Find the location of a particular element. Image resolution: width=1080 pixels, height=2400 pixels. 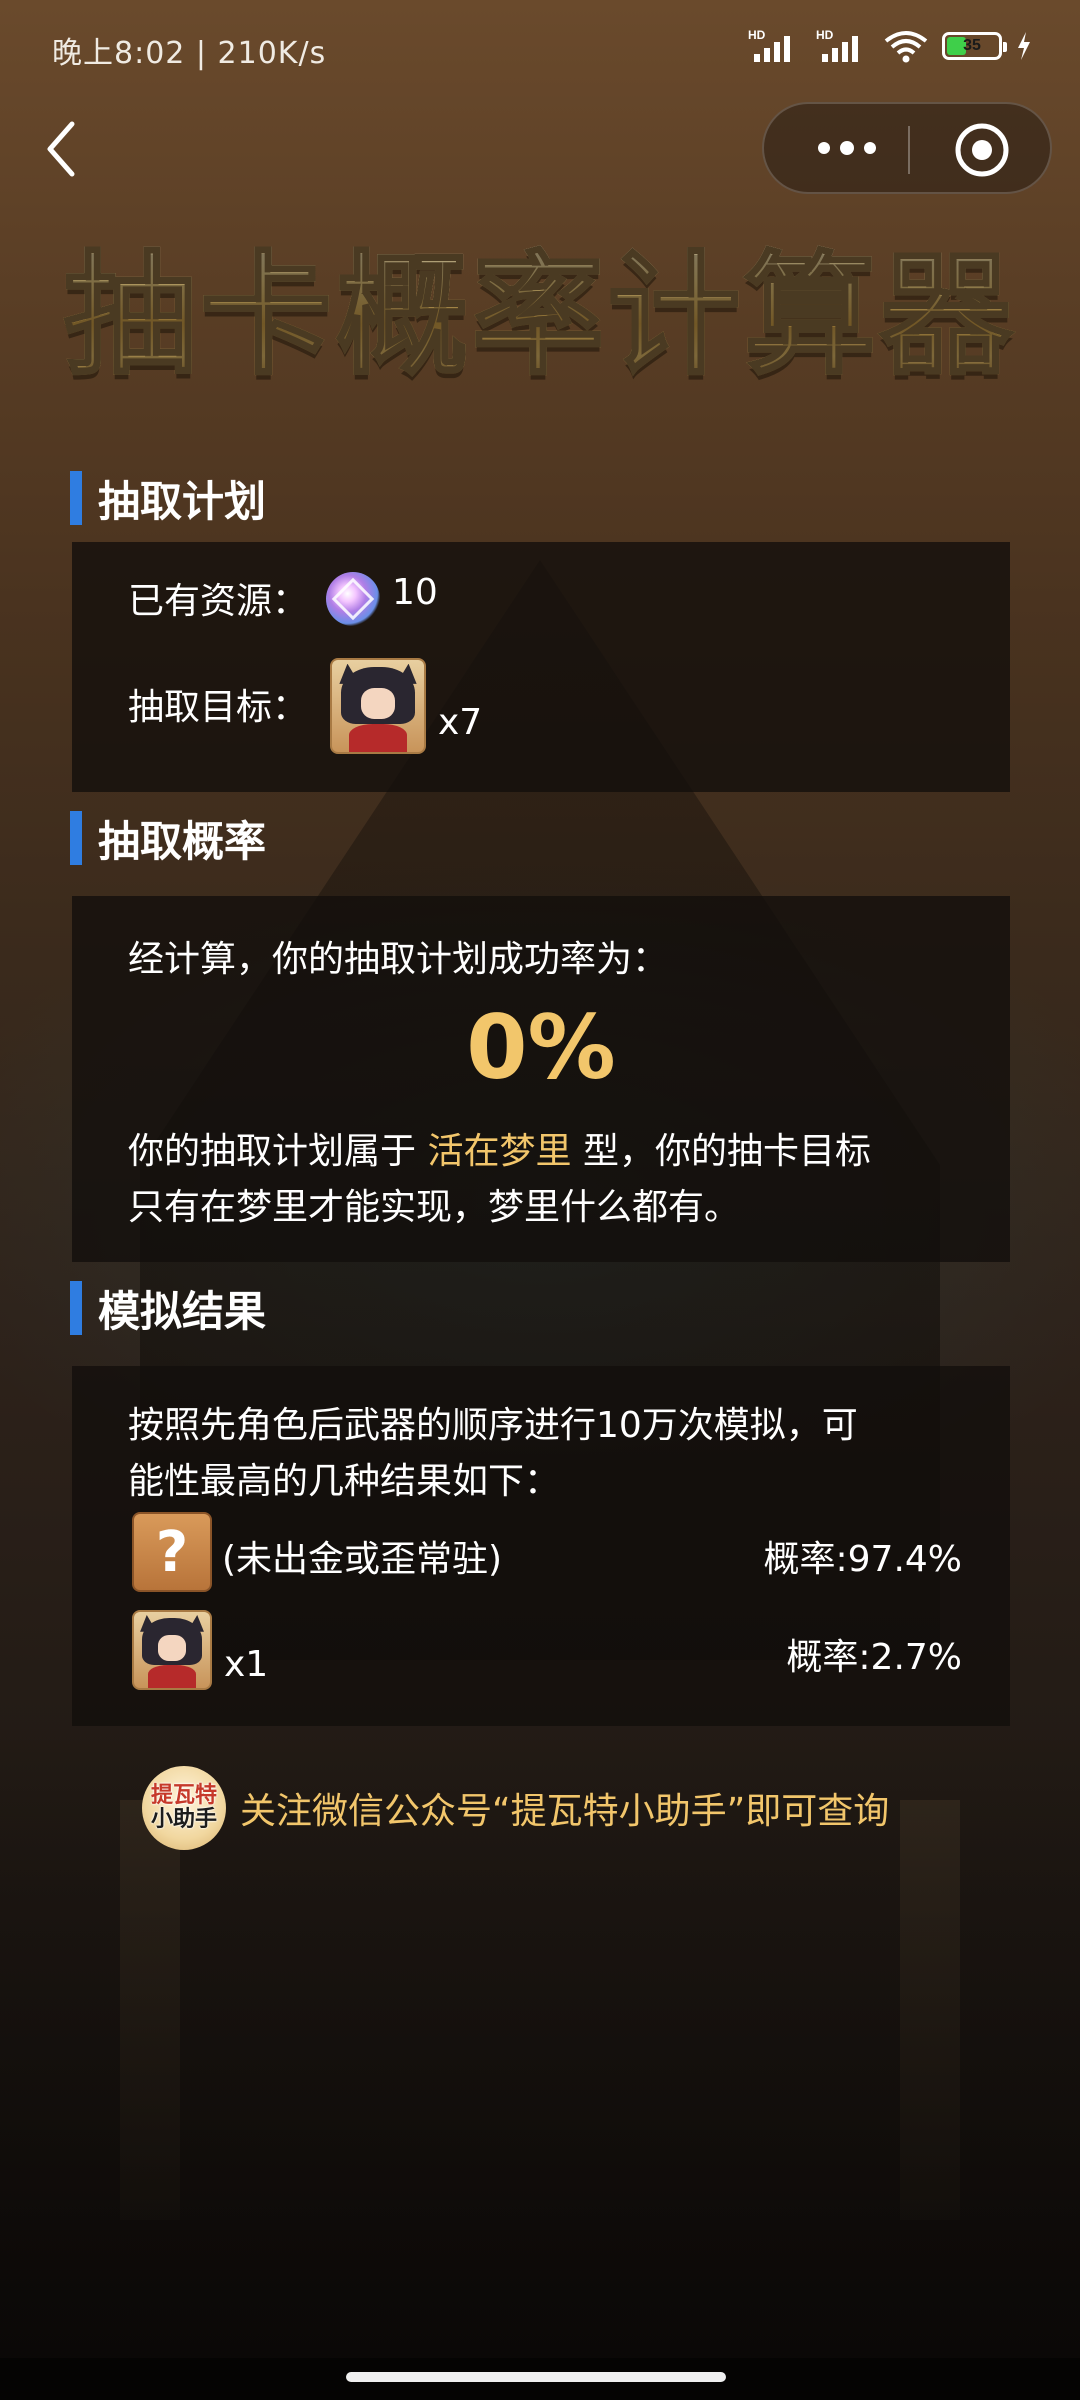

plan-type-highlight: 活在梦里 is located at coordinates (499, 1151).